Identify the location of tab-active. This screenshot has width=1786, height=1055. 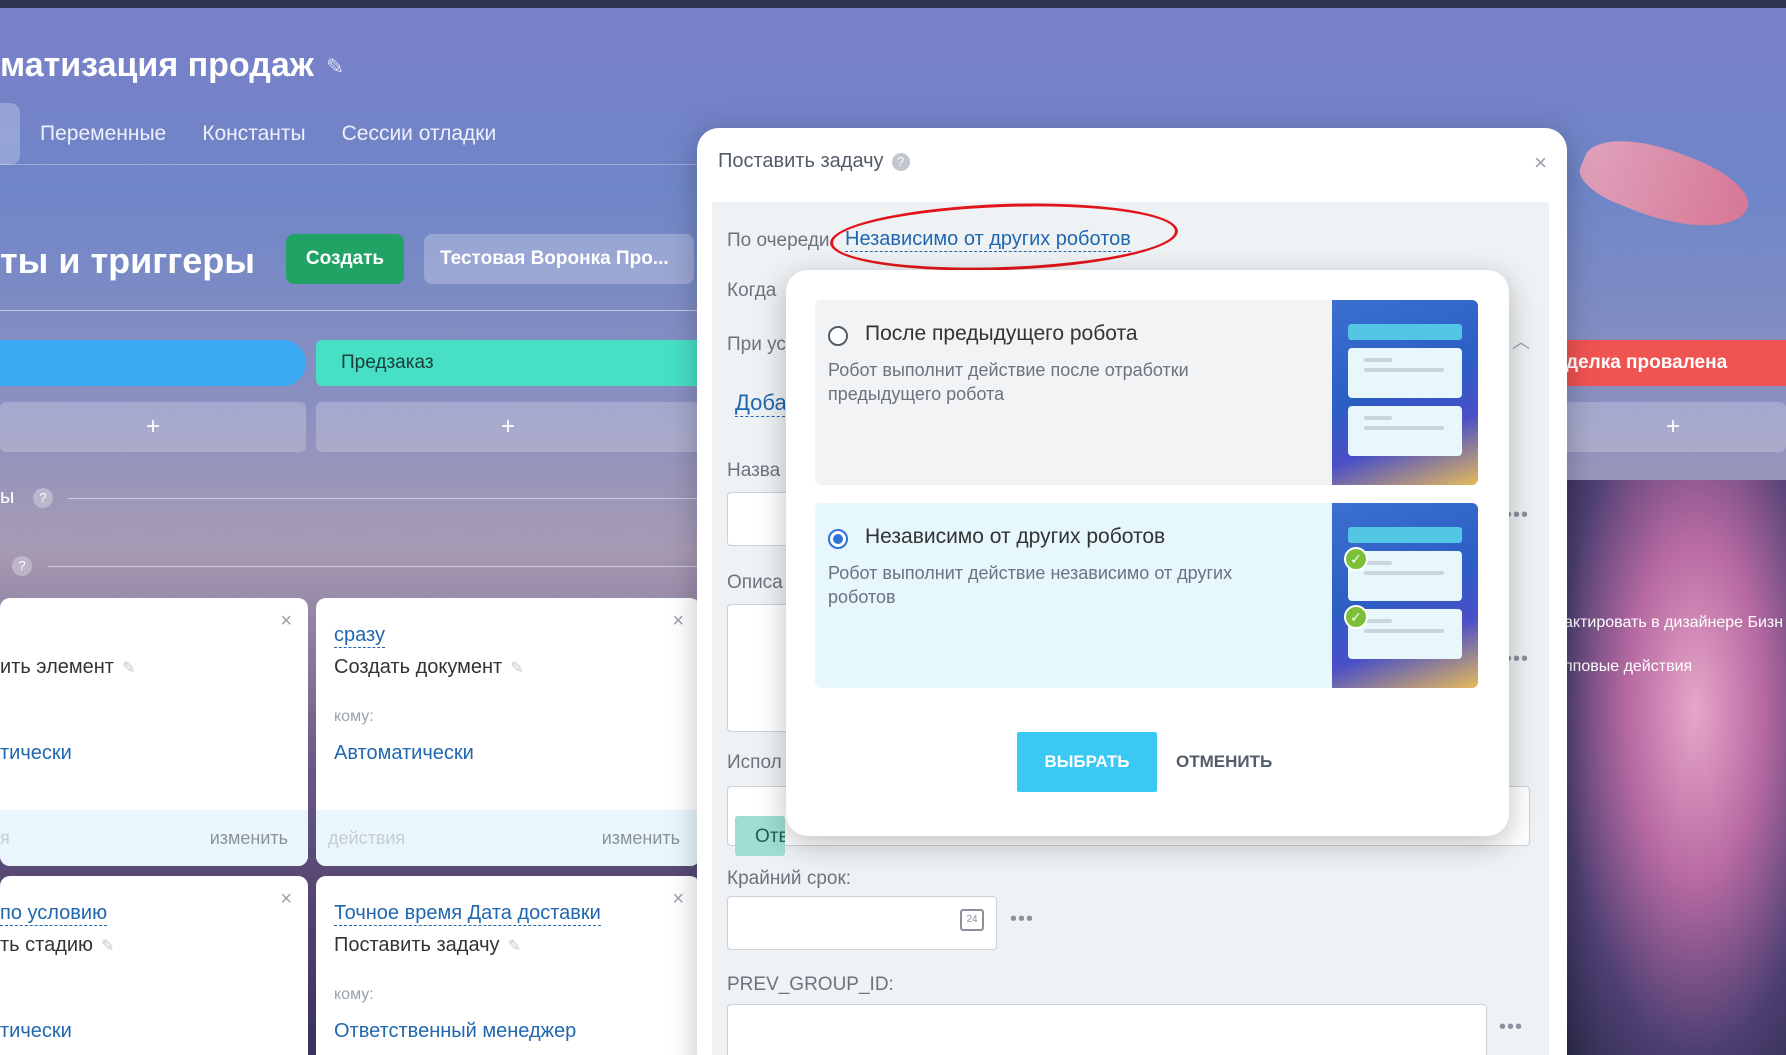
(10, 134).